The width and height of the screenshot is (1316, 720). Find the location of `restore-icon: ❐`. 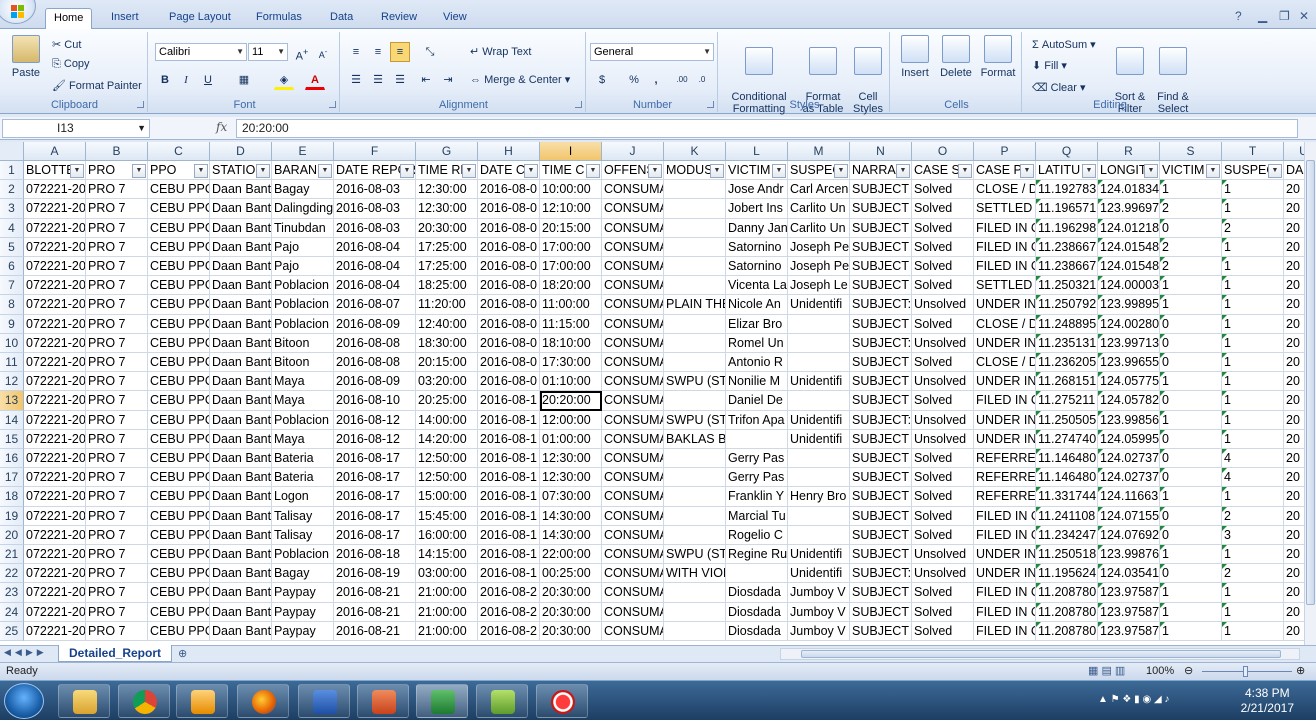

restore-icon: ❐ is located at coordinates (1284, 16).